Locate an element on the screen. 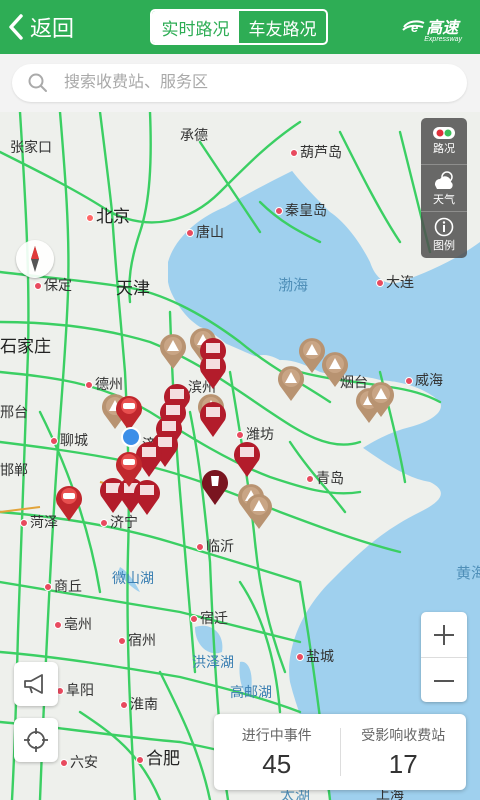  city-label: 唐山 is located at coordinates (205, 232).